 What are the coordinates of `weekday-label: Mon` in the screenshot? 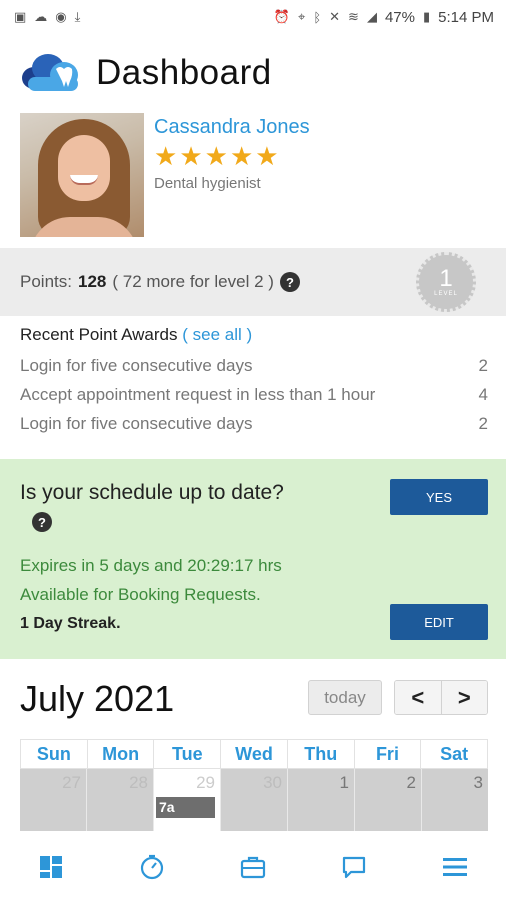 It's located at (121, 754).